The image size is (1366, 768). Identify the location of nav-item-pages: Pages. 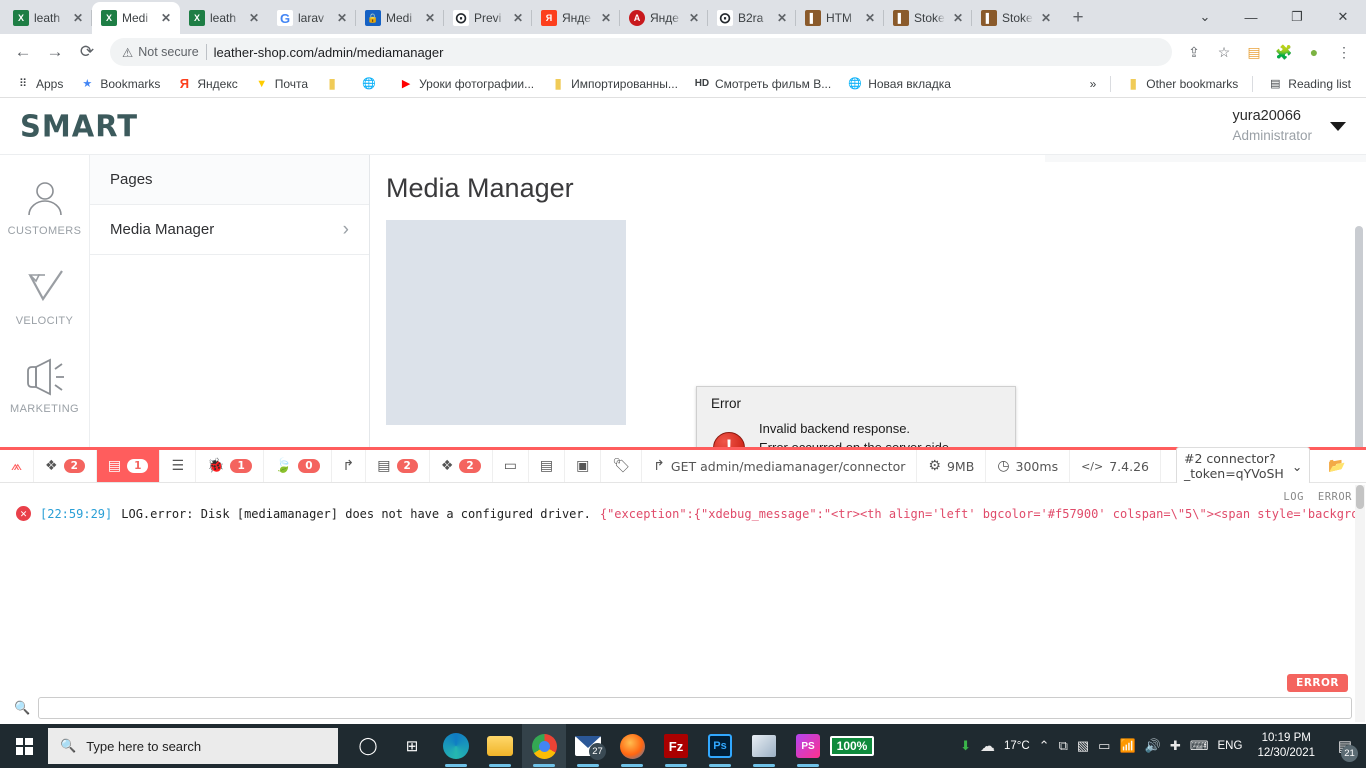
(229, 180).